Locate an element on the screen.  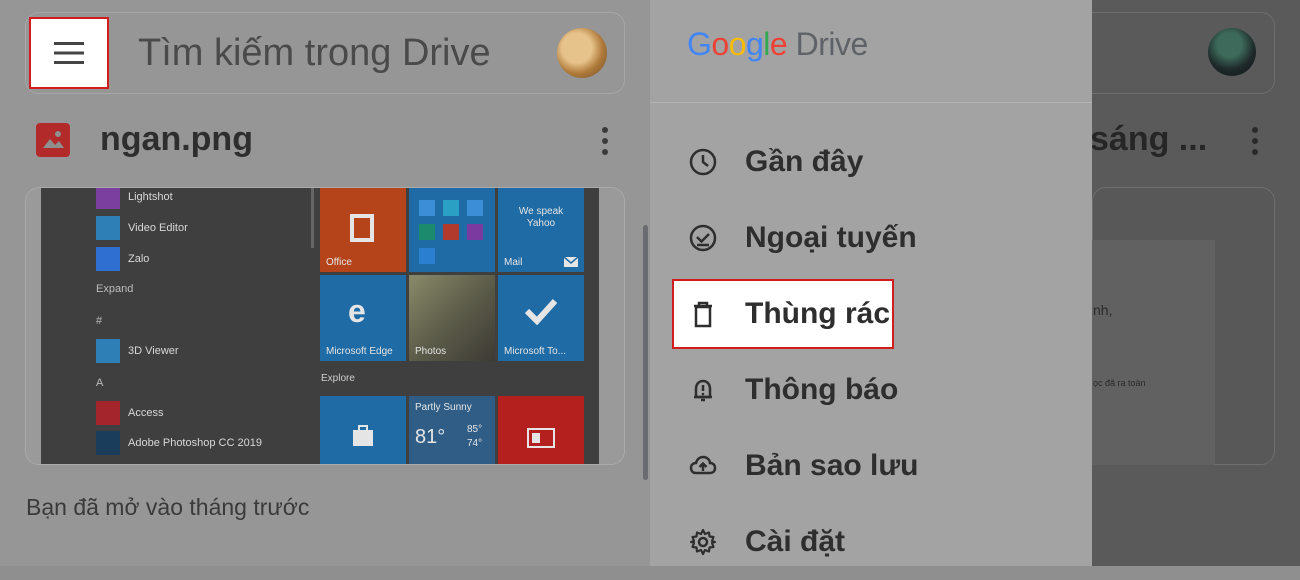
hamburger-menu-button is located at coordinates (69, 53).